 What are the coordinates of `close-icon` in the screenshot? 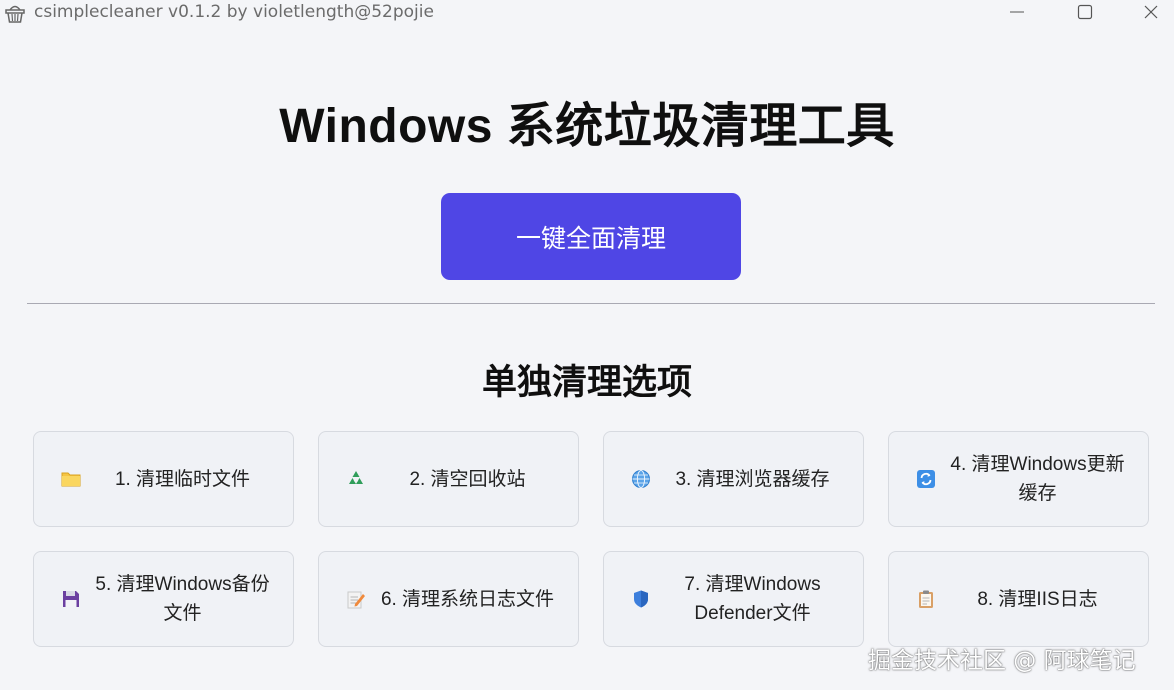 It's located at (1151, 12).